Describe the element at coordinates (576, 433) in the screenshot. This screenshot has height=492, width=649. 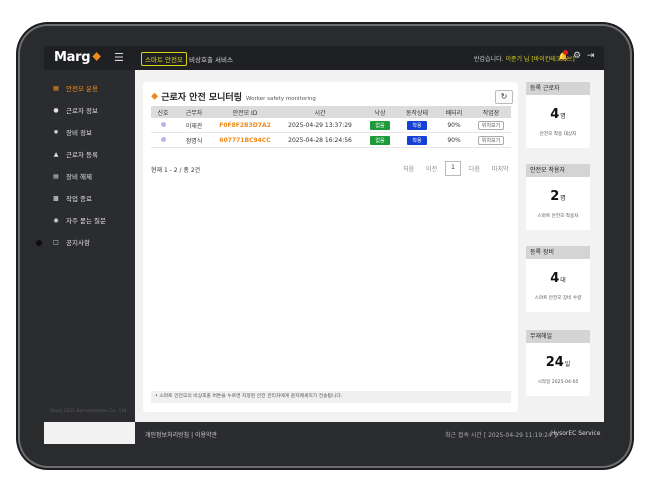
I see `service-name: HysorEC Service` at that location.